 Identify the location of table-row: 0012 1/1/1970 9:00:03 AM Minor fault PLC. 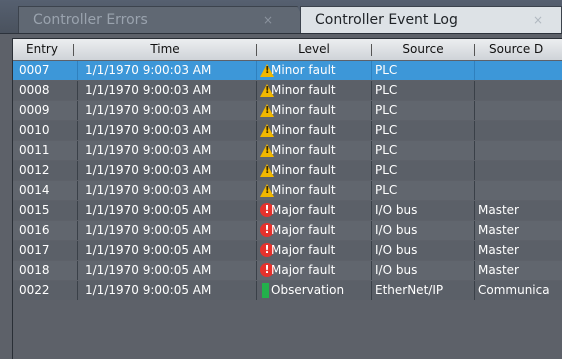
(287, 170).